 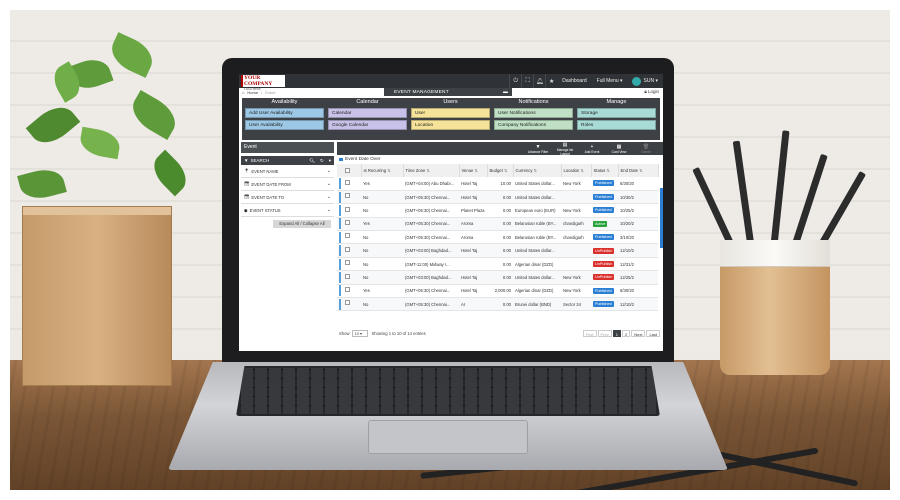 What do you see at coordinates (515, 81) in the screenshot?
I see `power-icon: ⏻` at bounding box center [515, 81].